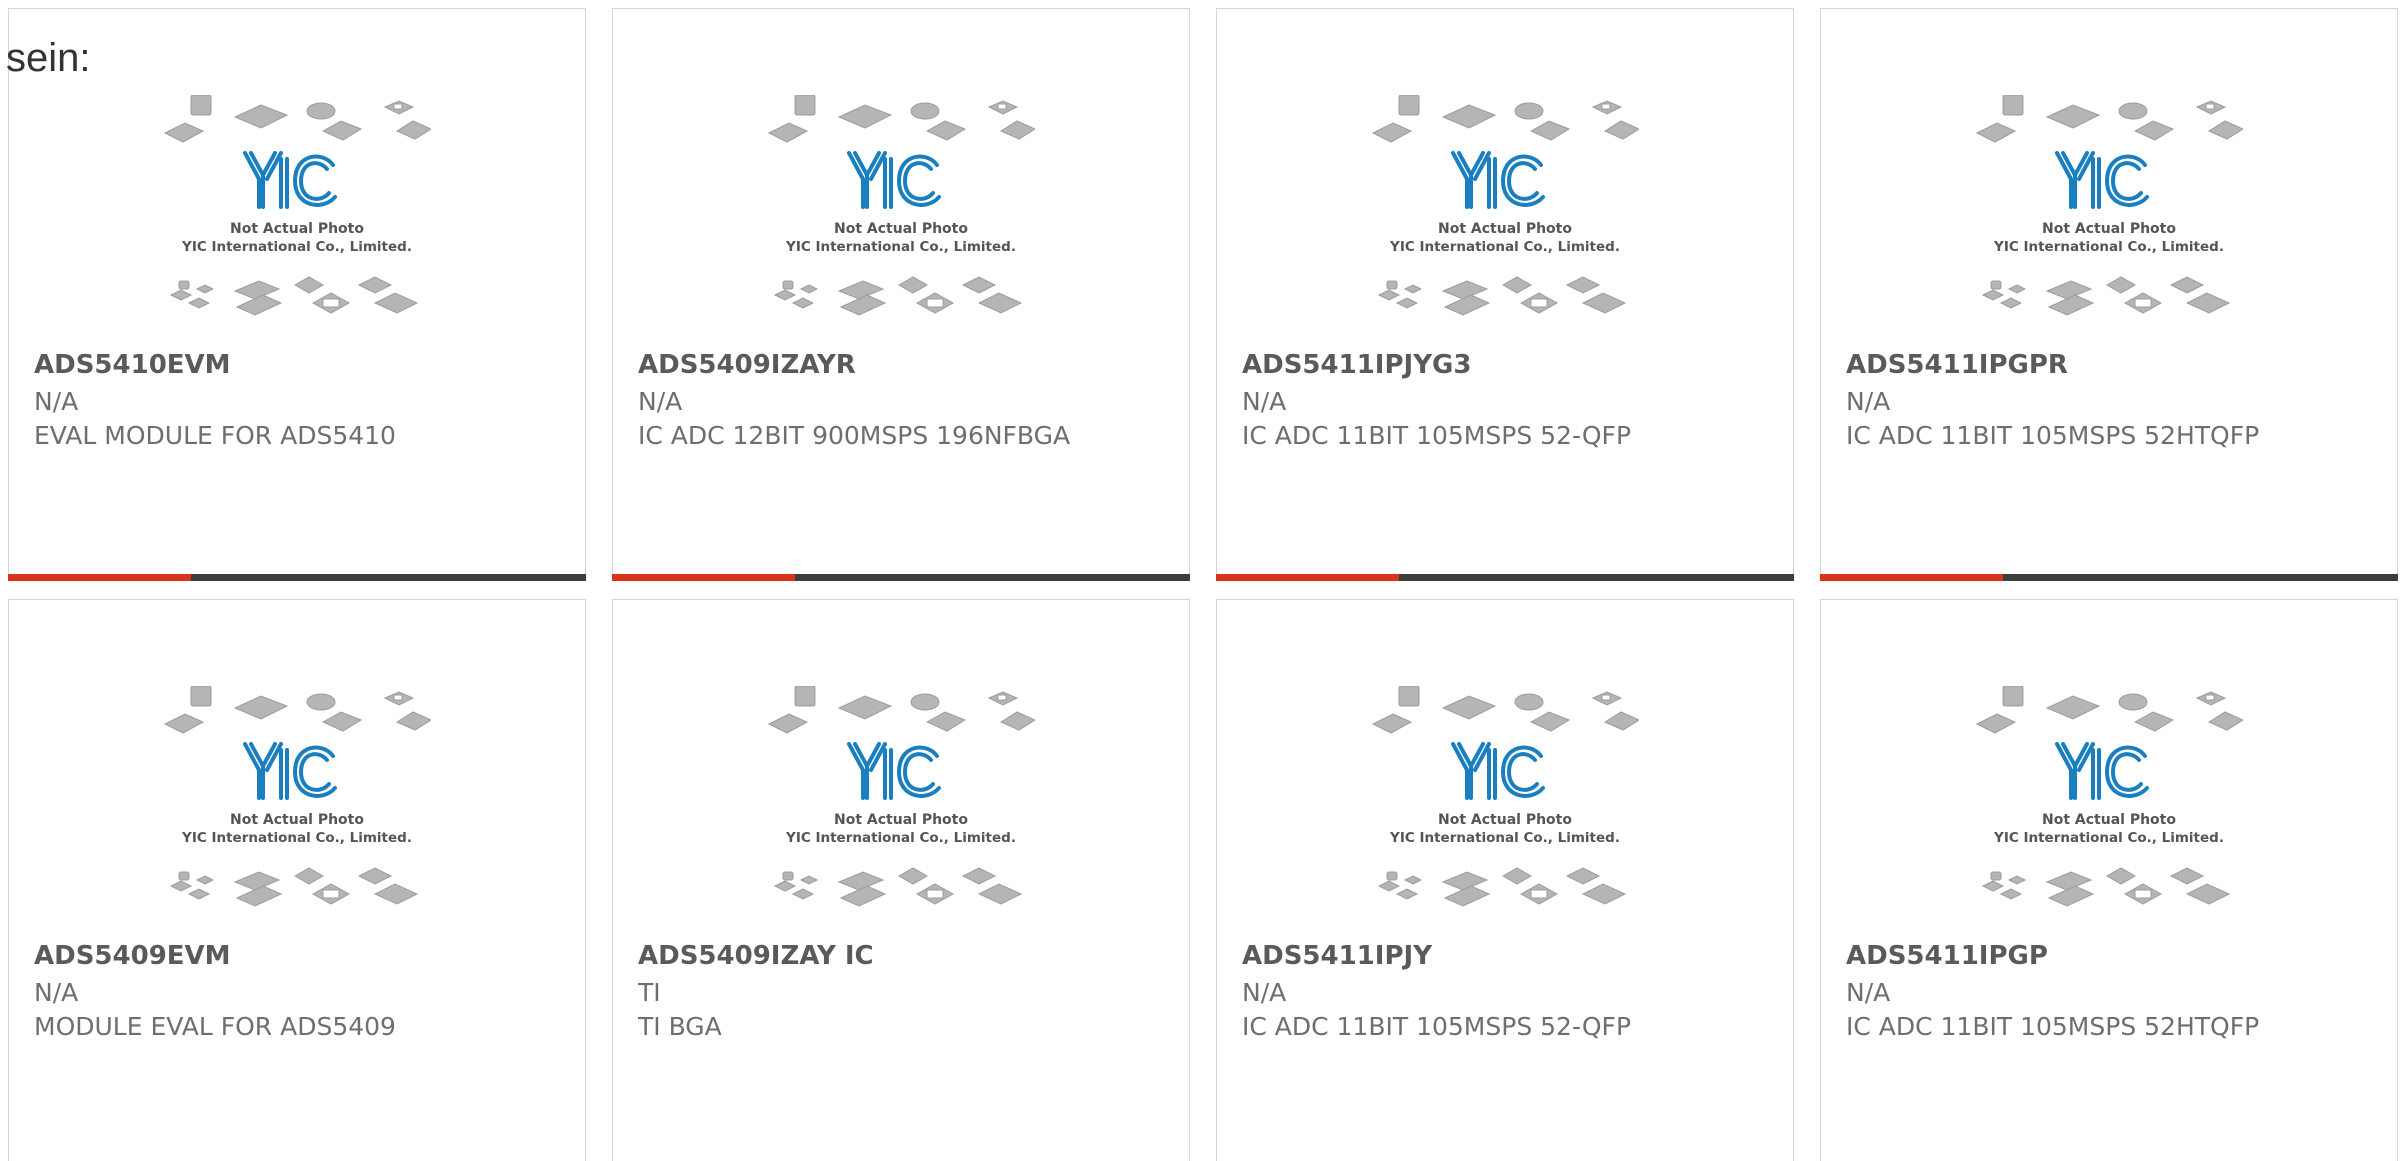 Image resolution: width=2400 pixels, height=1161 pixels. Describe the element at coordinates (215, 1026) in the screenshot. I see `description: MODULE EVAL FOR ADS5409` at that location.